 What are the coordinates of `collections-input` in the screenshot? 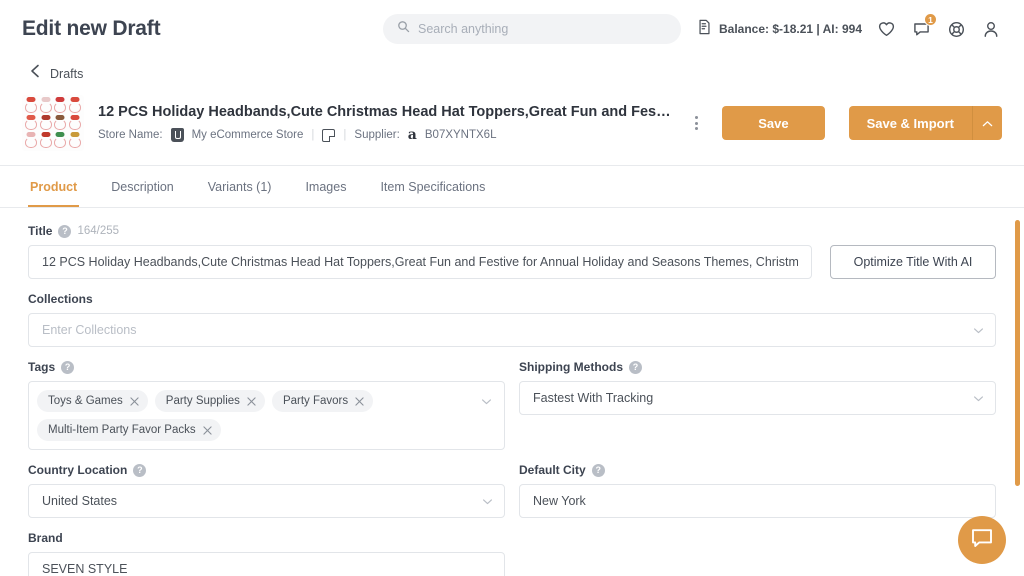 It's located at (512, 330).